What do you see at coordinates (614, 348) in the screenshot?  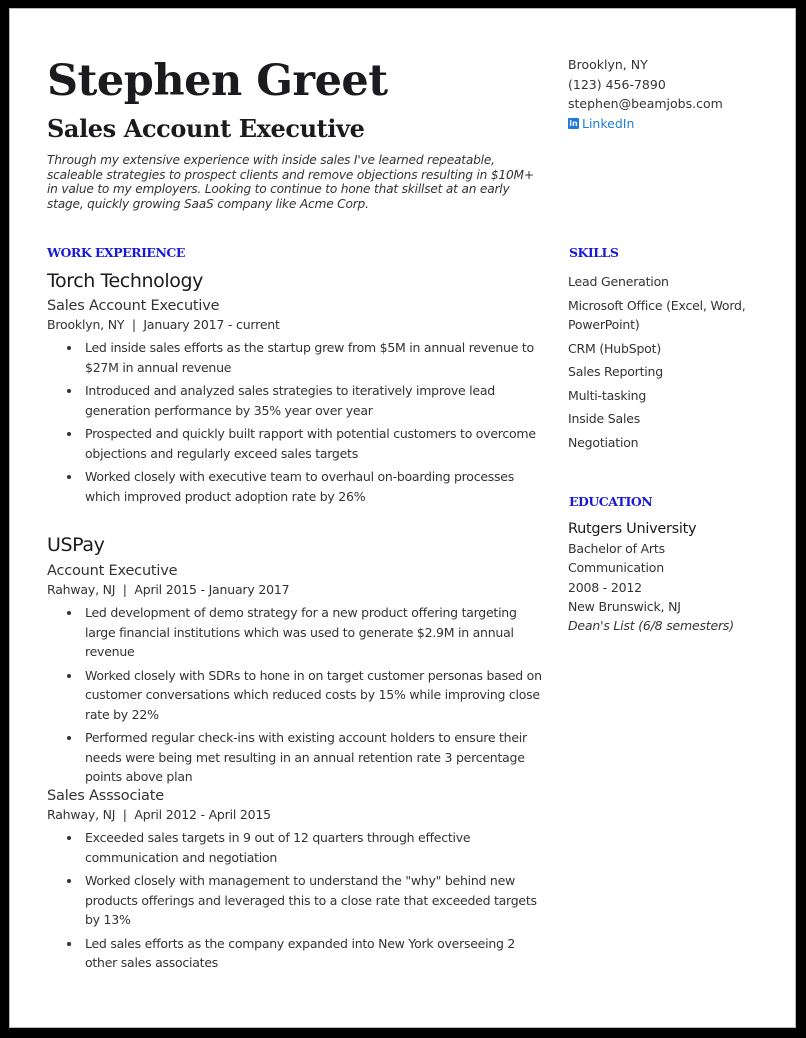 I see `skill-item: CRM (HubSpot)` at bounding box center [614, 348].